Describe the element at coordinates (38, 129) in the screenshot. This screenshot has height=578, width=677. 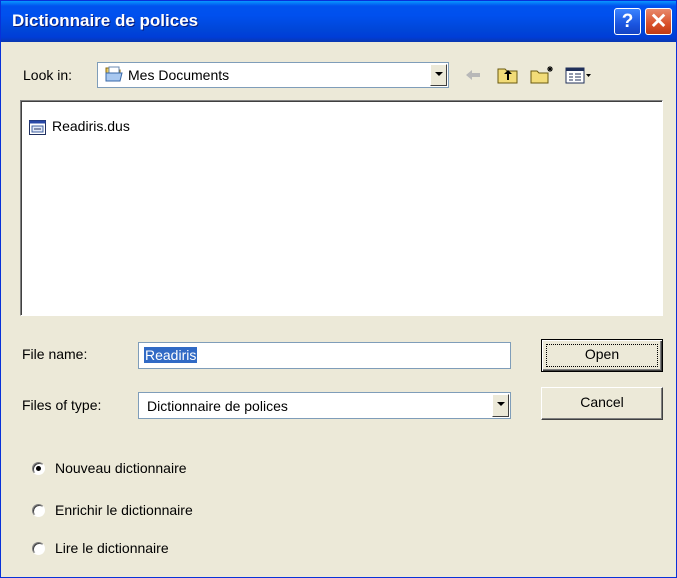
I see `dictionary-file-icon` at that location.